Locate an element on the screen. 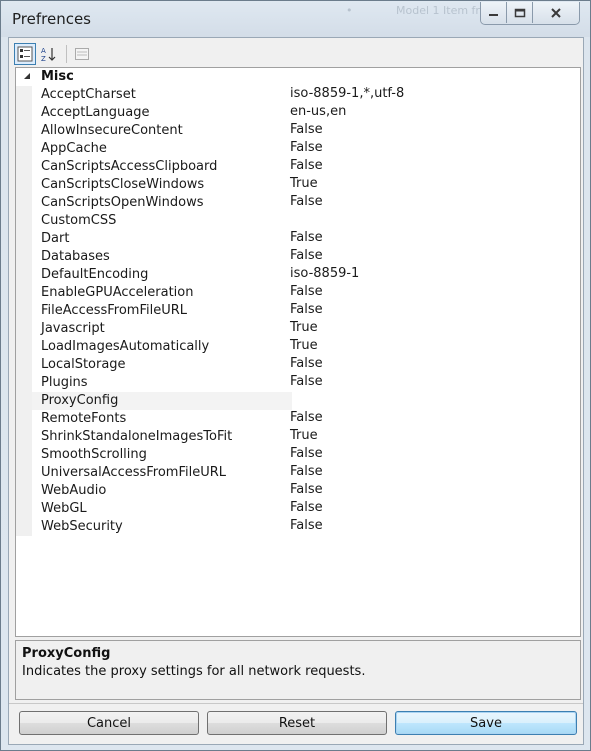 This screenshot has height=751, width=591. property-row: AcceptLanguage en-us,en is located at coordinates (298, 113).